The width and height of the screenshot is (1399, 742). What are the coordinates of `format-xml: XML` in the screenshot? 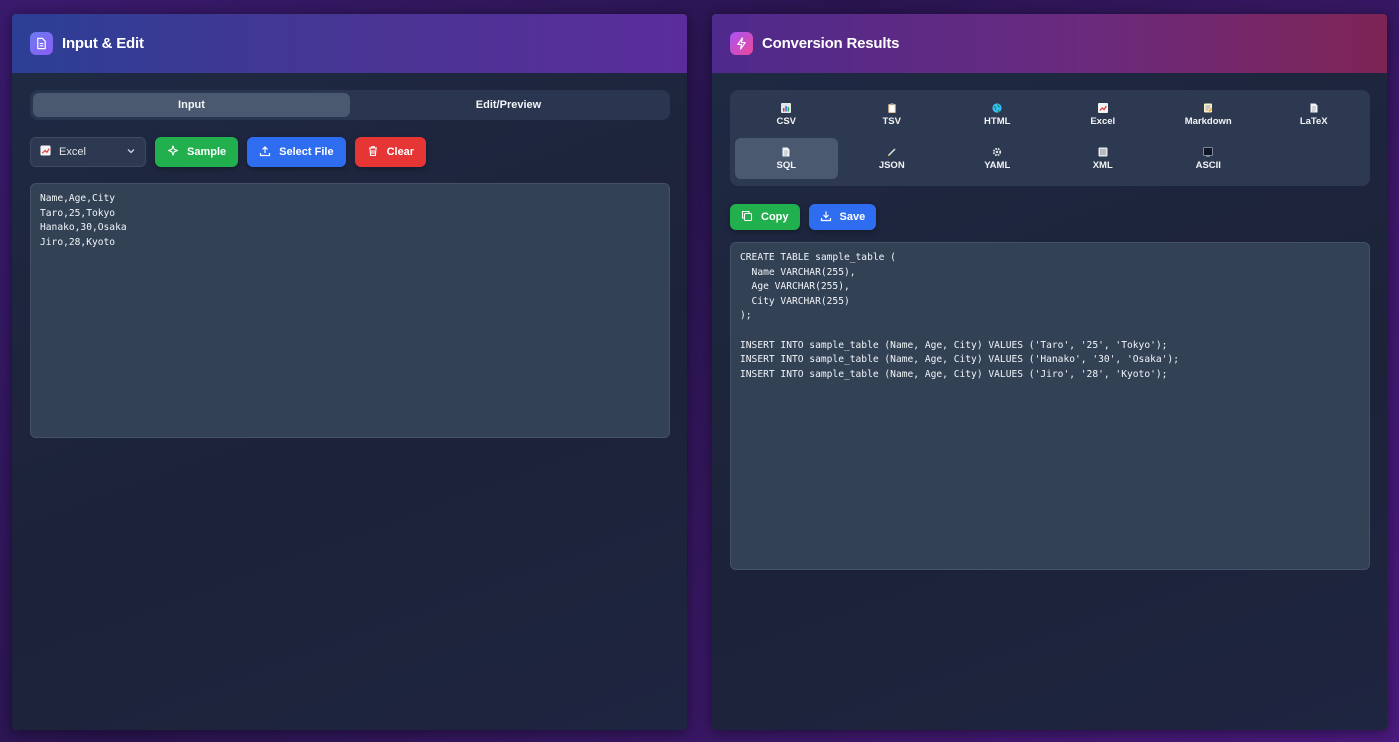 It's located at (1103, 158).